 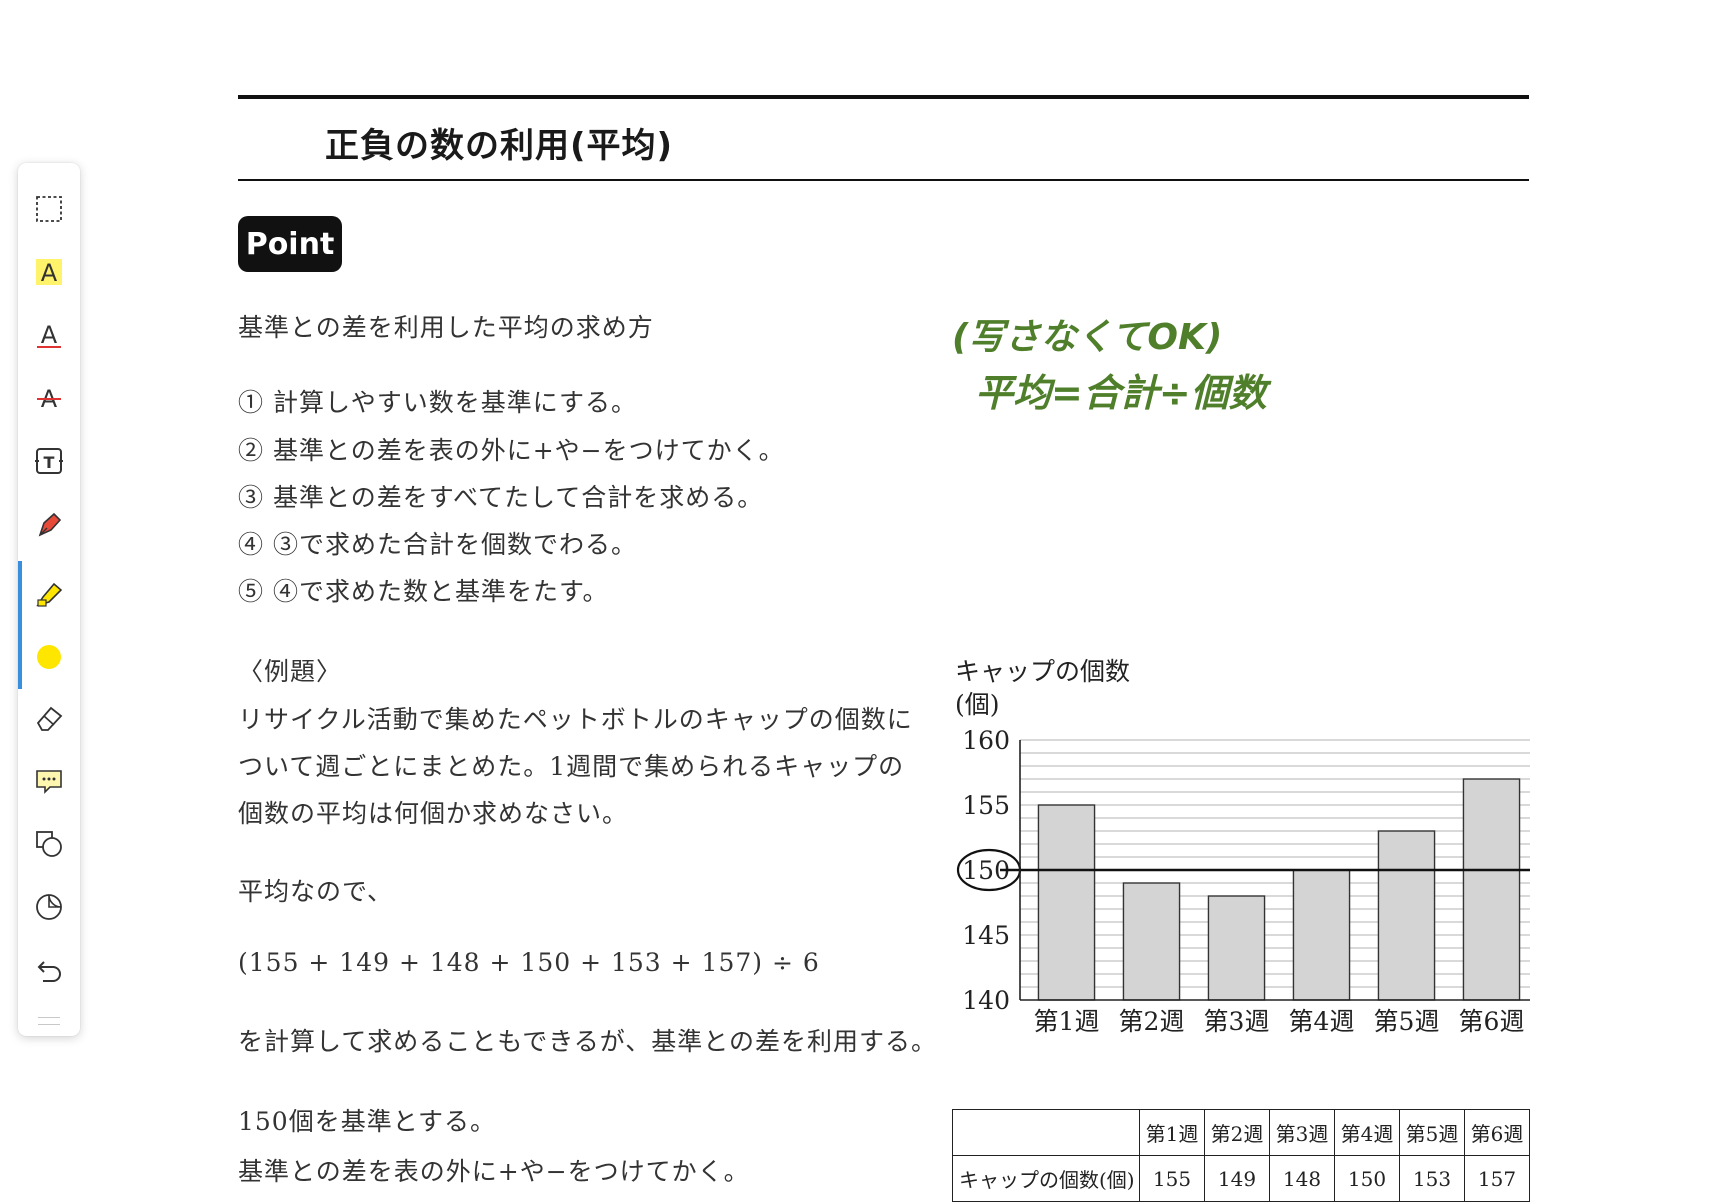 What do you see at coordinates (1367, 1132) in the screenshot?
I see `table-header-cell: 第4週` at bounding box center [1367, 1132].